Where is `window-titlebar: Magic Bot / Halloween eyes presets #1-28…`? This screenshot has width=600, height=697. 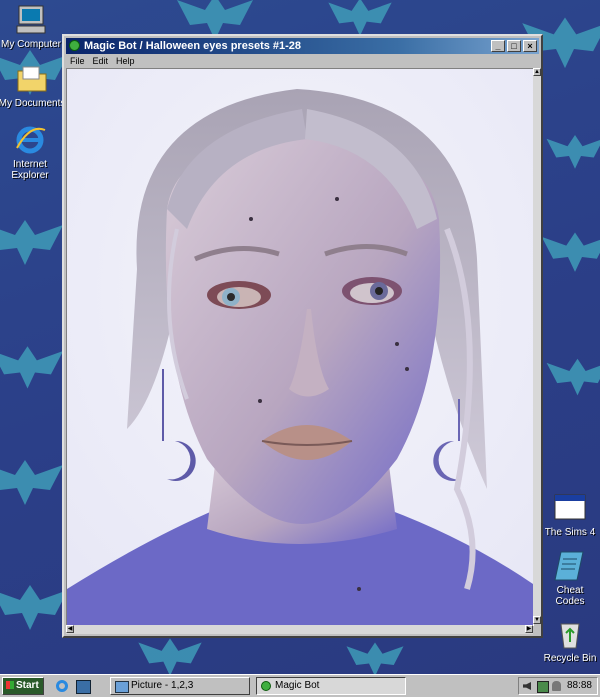 window-titlebar: Magic Bot / Halloween eyes presets #1-28… is located at coordinates (302, 46).